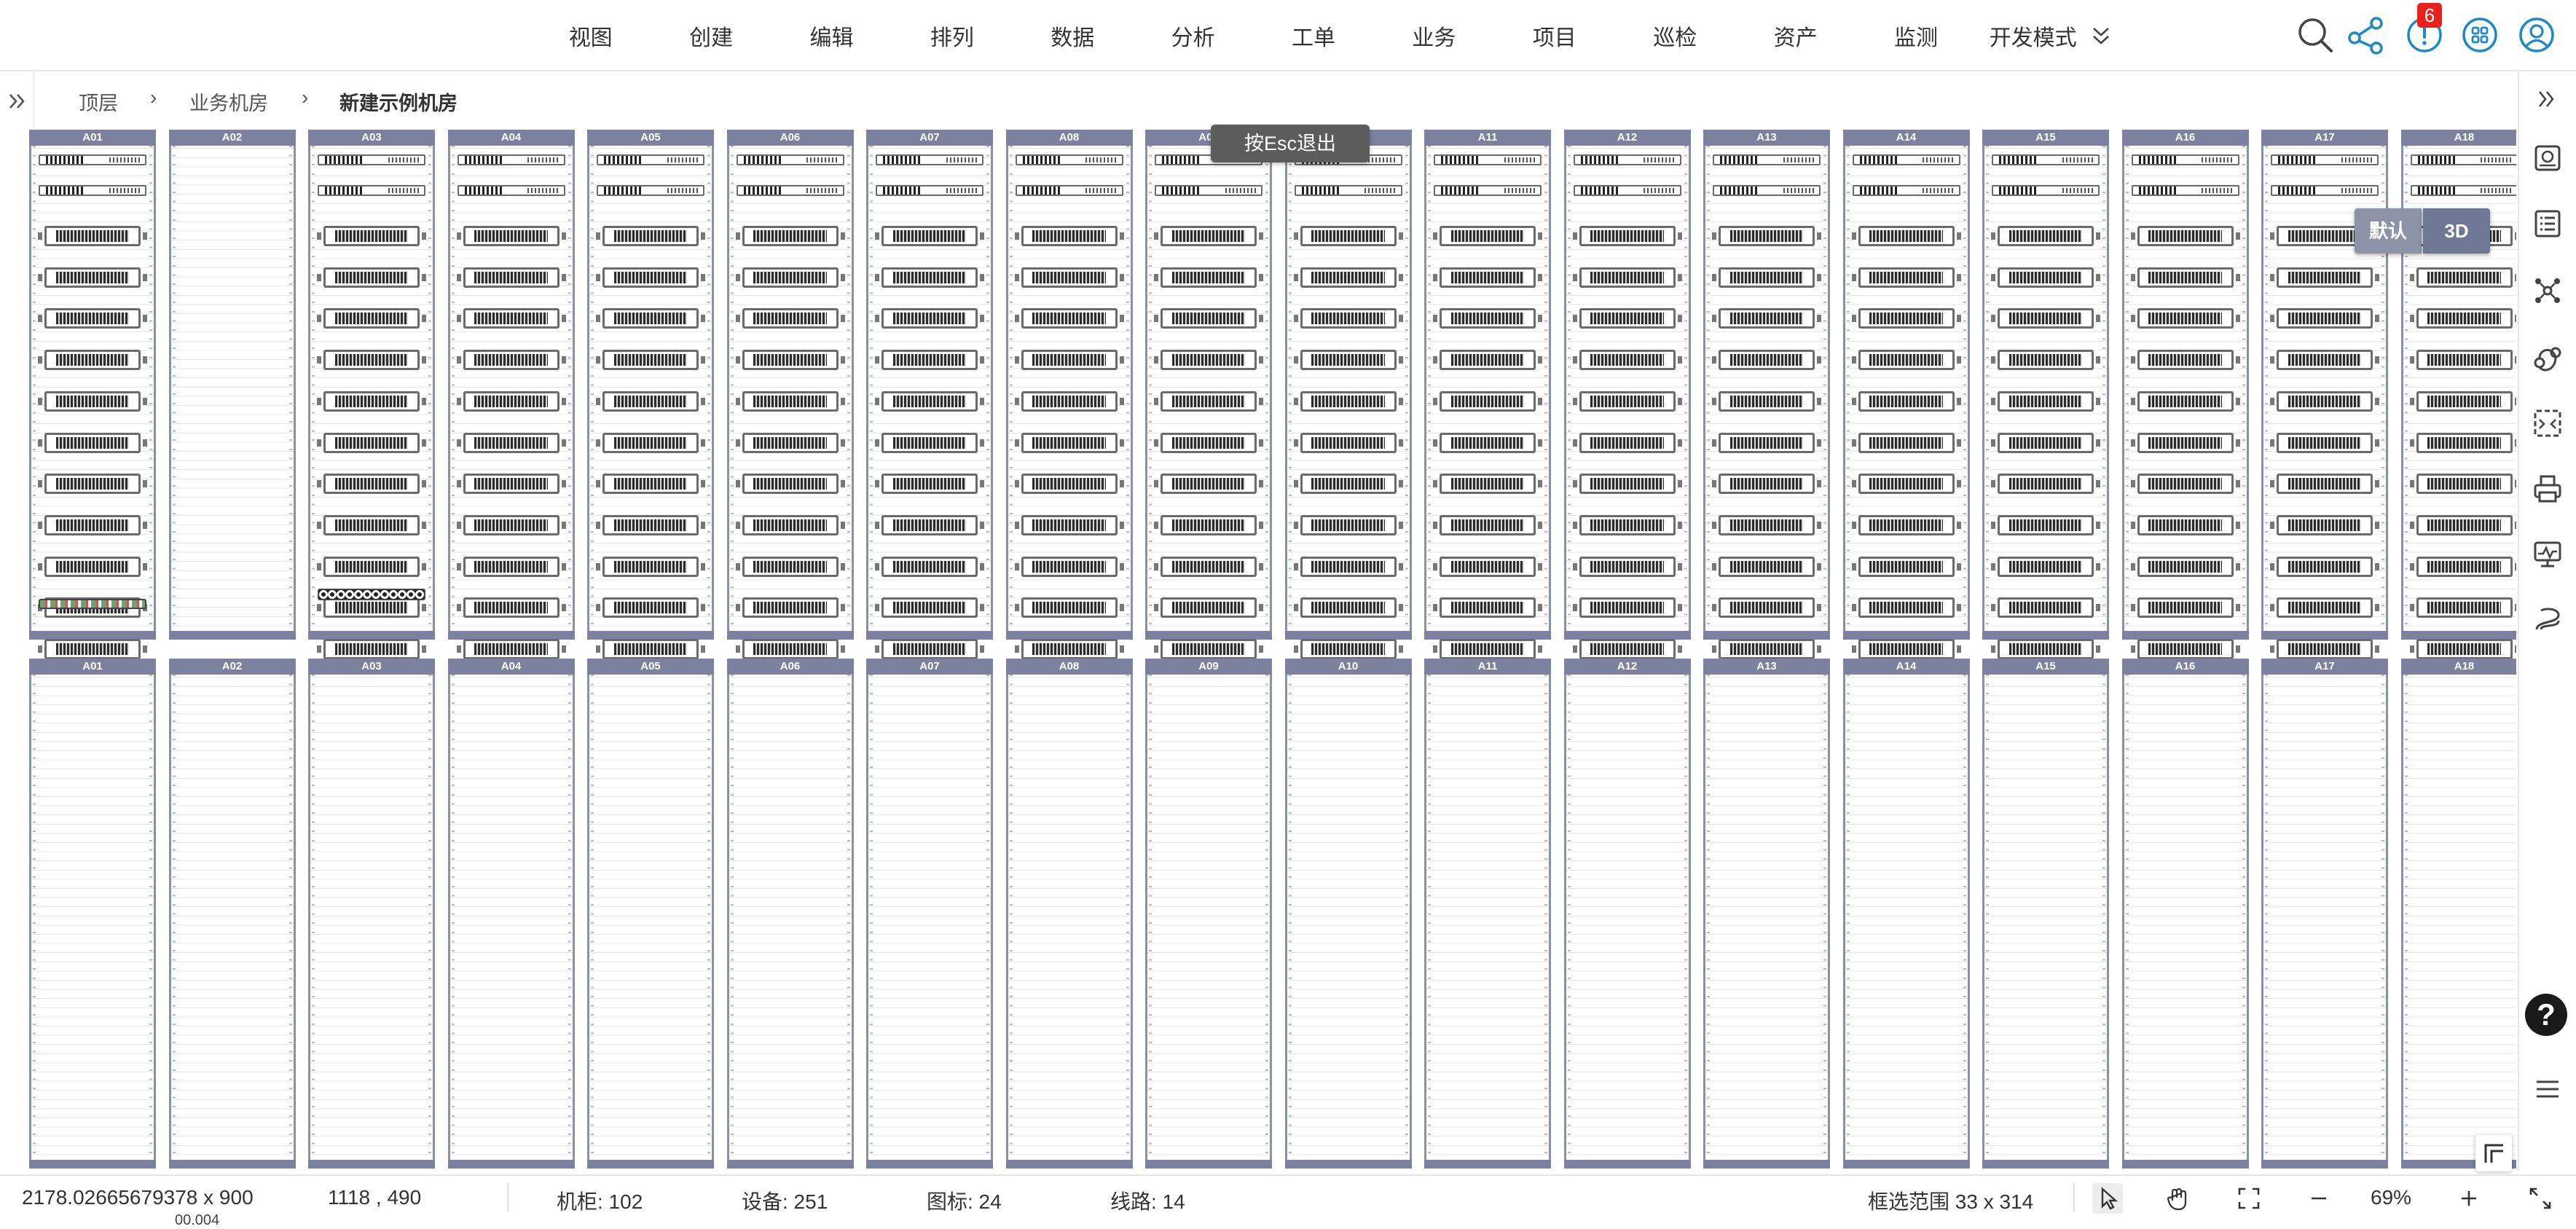 This screenshot has height=1229, width=2576. What do you see at coordinates (1554, 36) in the screenshot?
I see `menu-project: 项目` at bounding box center [1554, 36].